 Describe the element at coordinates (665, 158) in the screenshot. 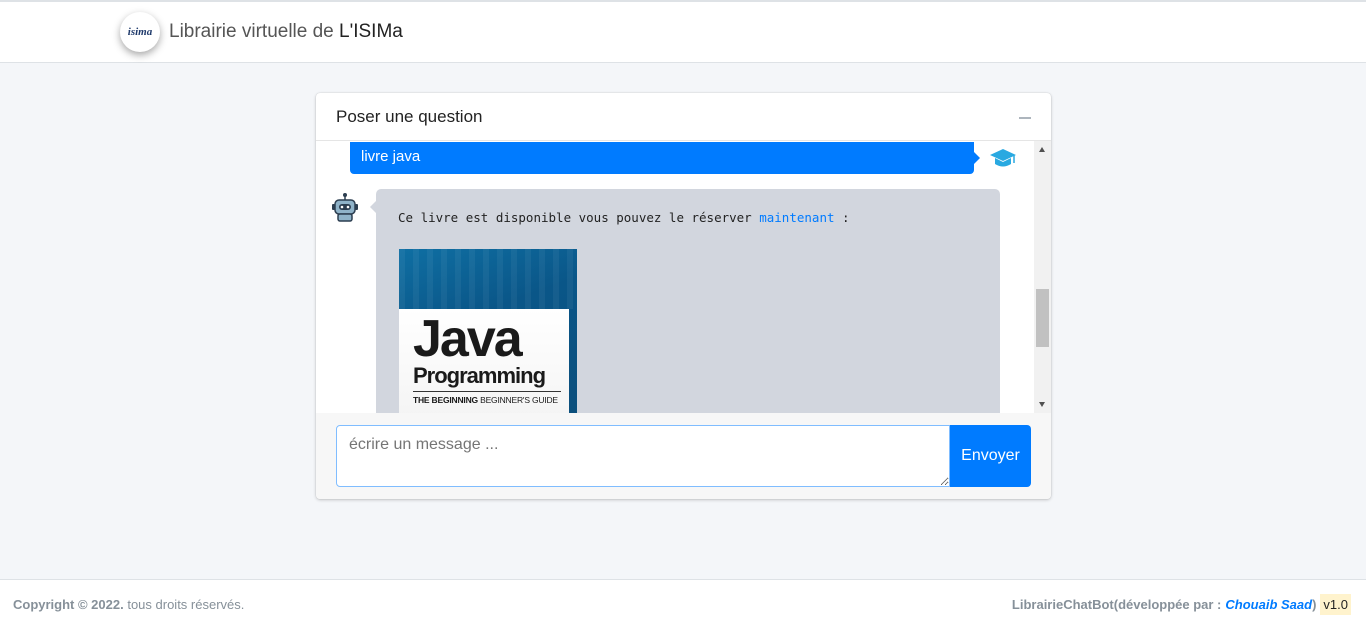

I see `user-message: livre java` at that location.